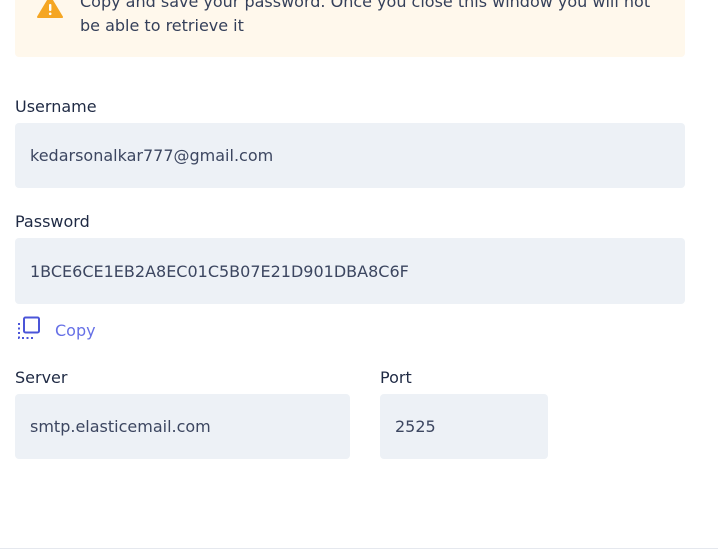 This screenshot has width=718, height=552. I want to click on password-label: Password, so click(52, 221).